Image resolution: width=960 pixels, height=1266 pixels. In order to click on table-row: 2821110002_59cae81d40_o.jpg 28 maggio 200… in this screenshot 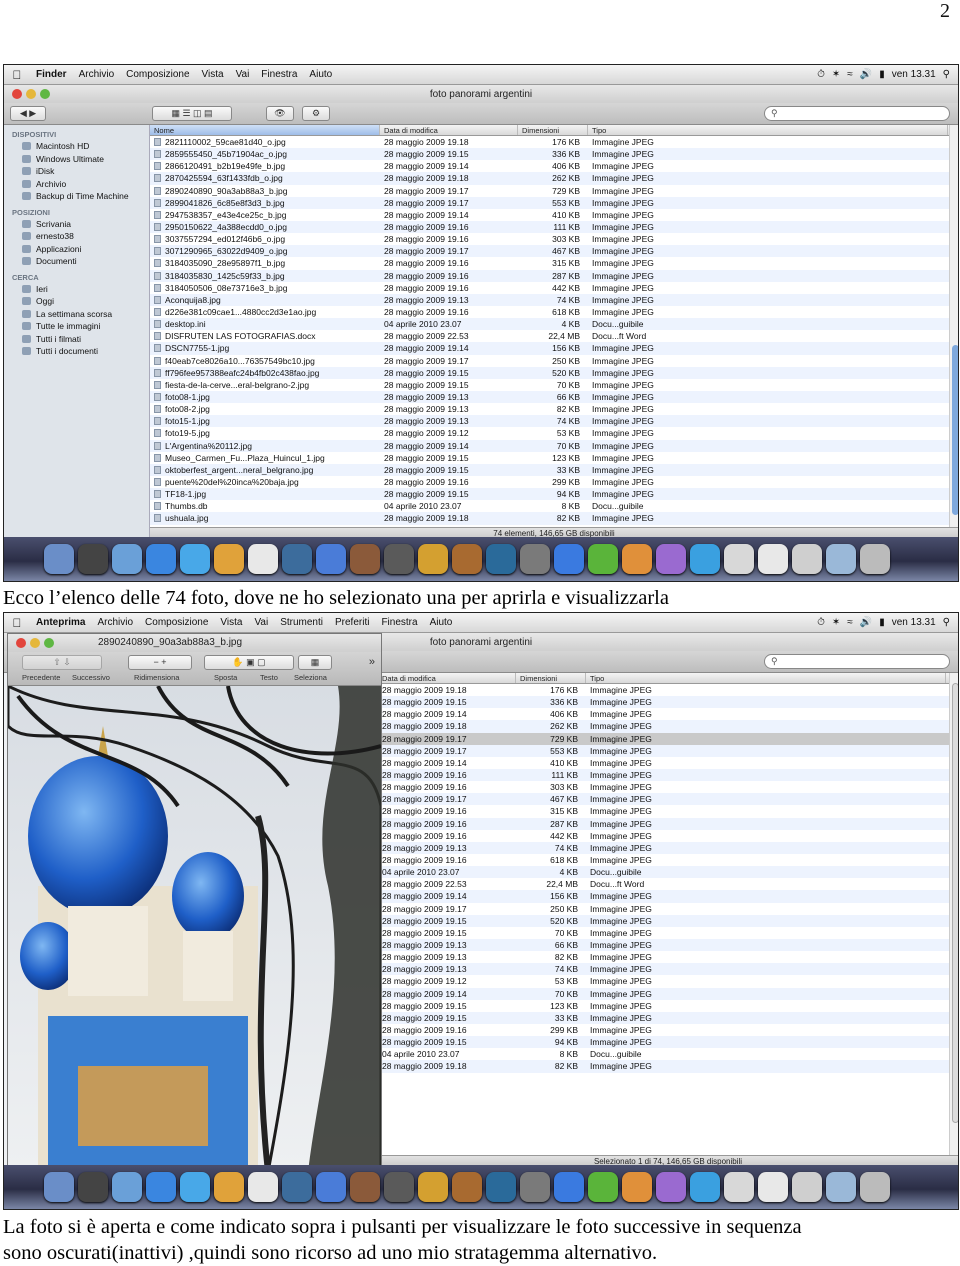, I will do `click(554, 142)`.